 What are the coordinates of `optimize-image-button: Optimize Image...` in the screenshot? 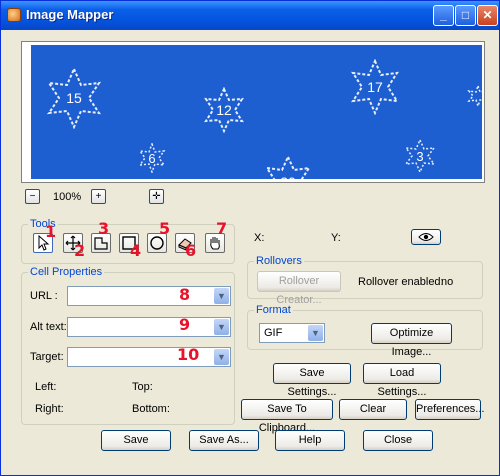 It's located at (411, 340).